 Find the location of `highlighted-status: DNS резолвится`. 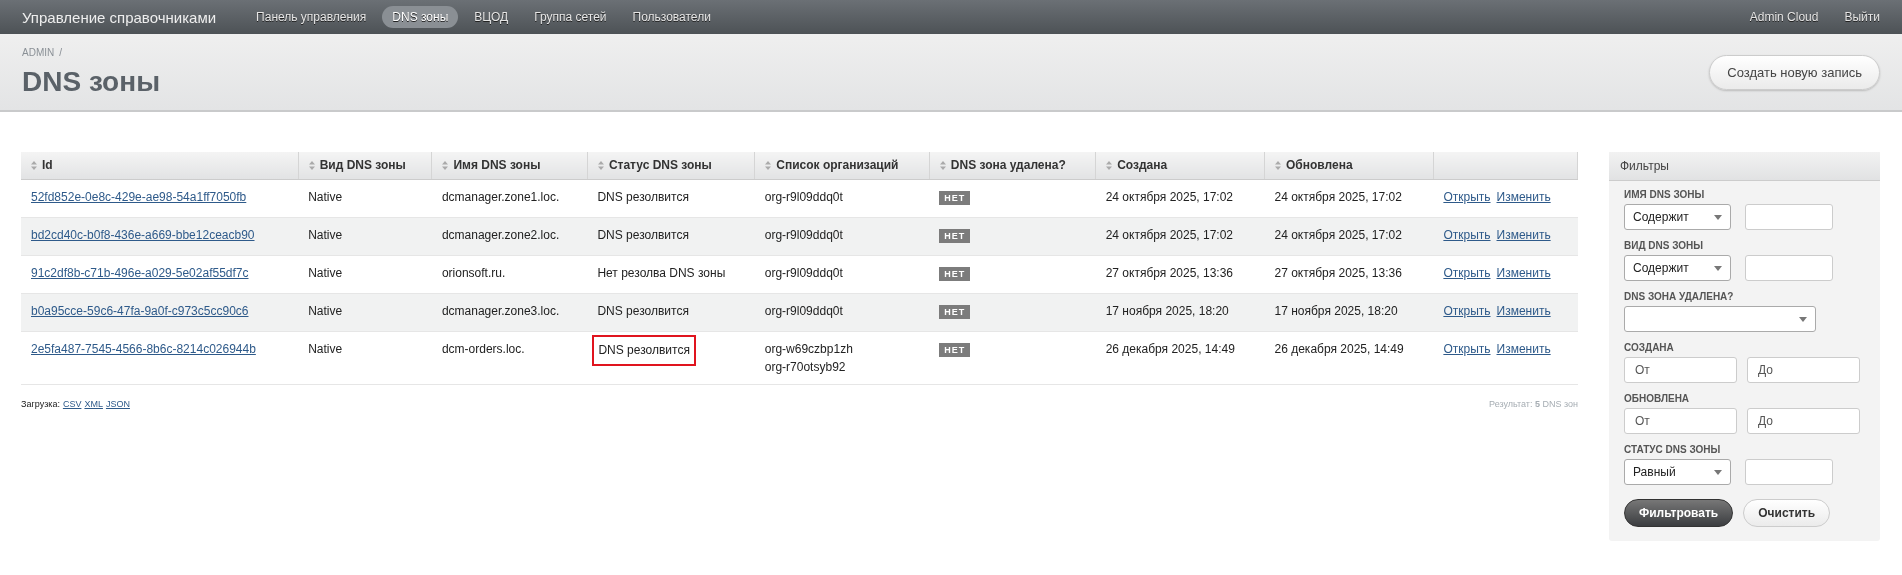

highlighted-status: DNS резолвится is located at coordinates (644, 350).